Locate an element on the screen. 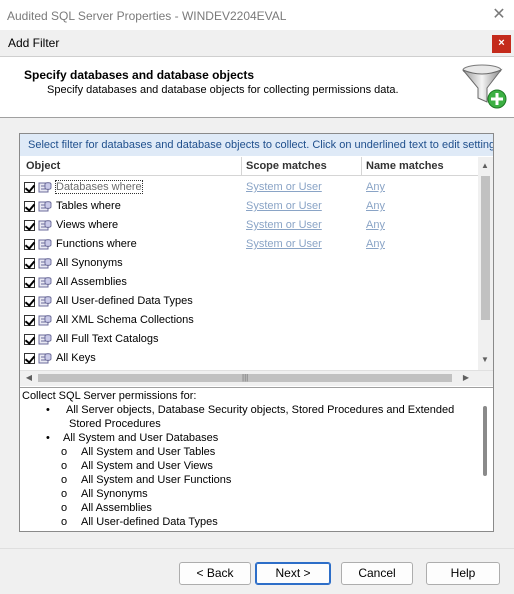  scroll-down-arrow-icon: ▼ is located at coordinates (485, 359).